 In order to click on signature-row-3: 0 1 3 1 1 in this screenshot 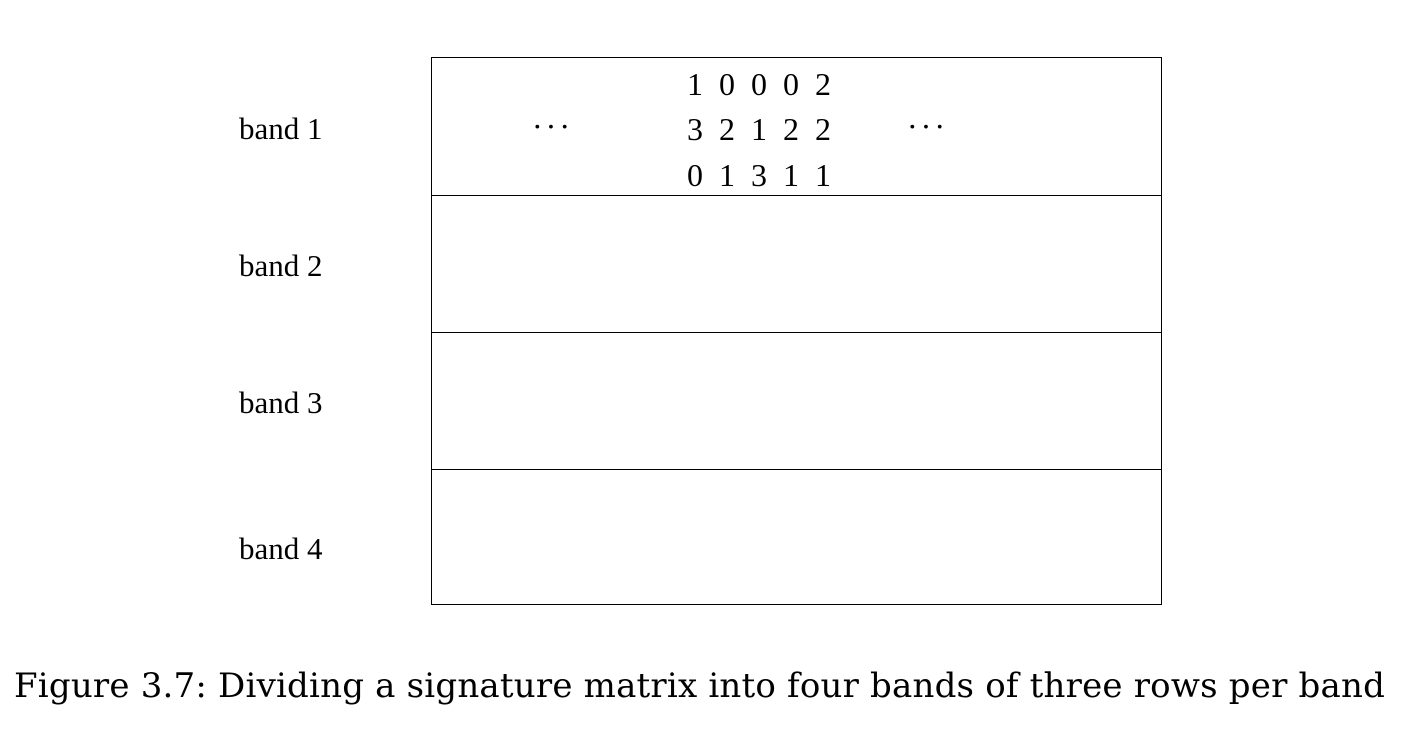, I will do `click(761, 175)`.